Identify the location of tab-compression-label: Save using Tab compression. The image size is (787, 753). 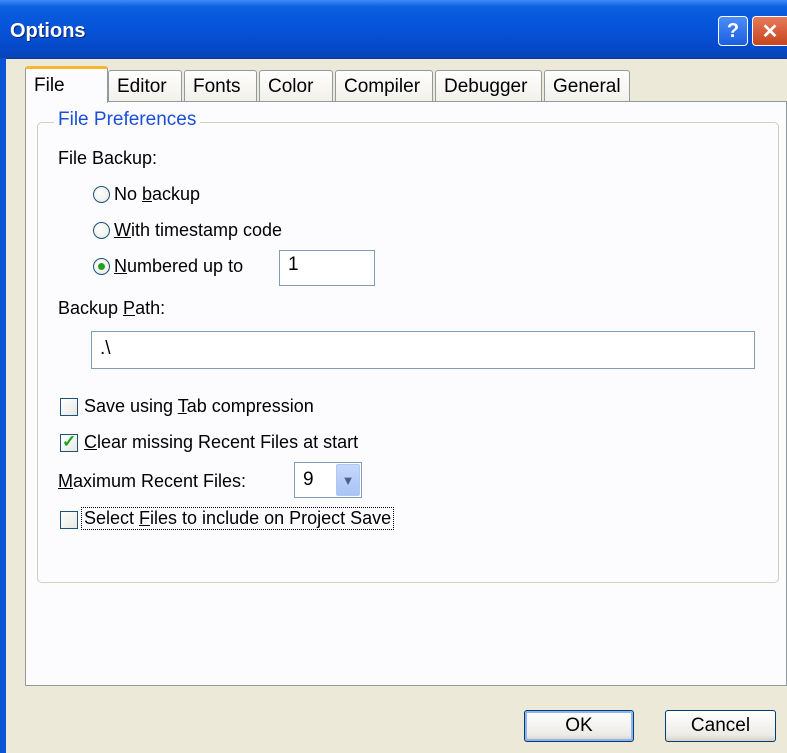
(199, 406).